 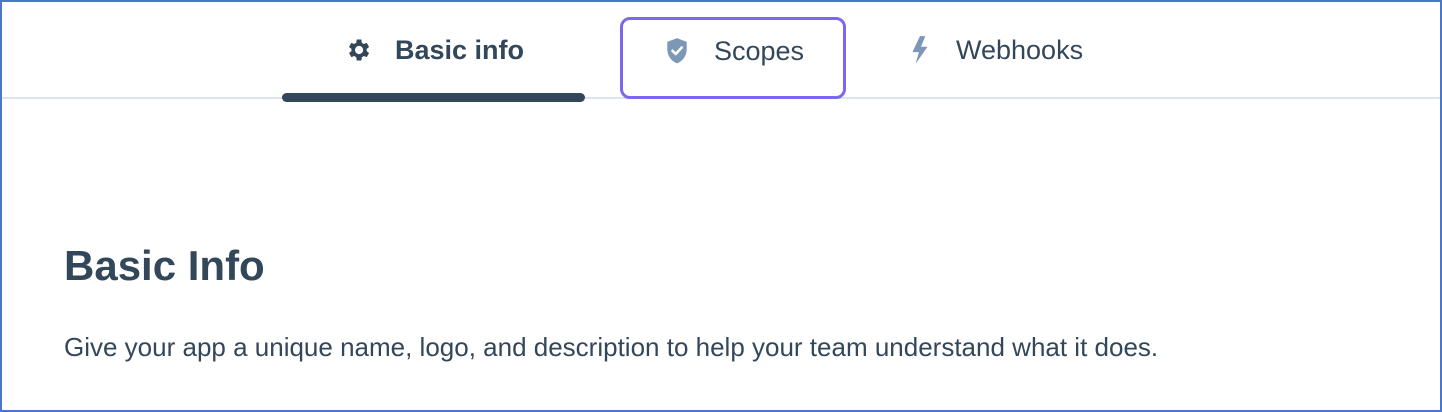 What do you see at coordinates (1020, 50) in the screenshot?
I see `tab-webhooks-label: Webhooks` at bounding box center [1020, 50].